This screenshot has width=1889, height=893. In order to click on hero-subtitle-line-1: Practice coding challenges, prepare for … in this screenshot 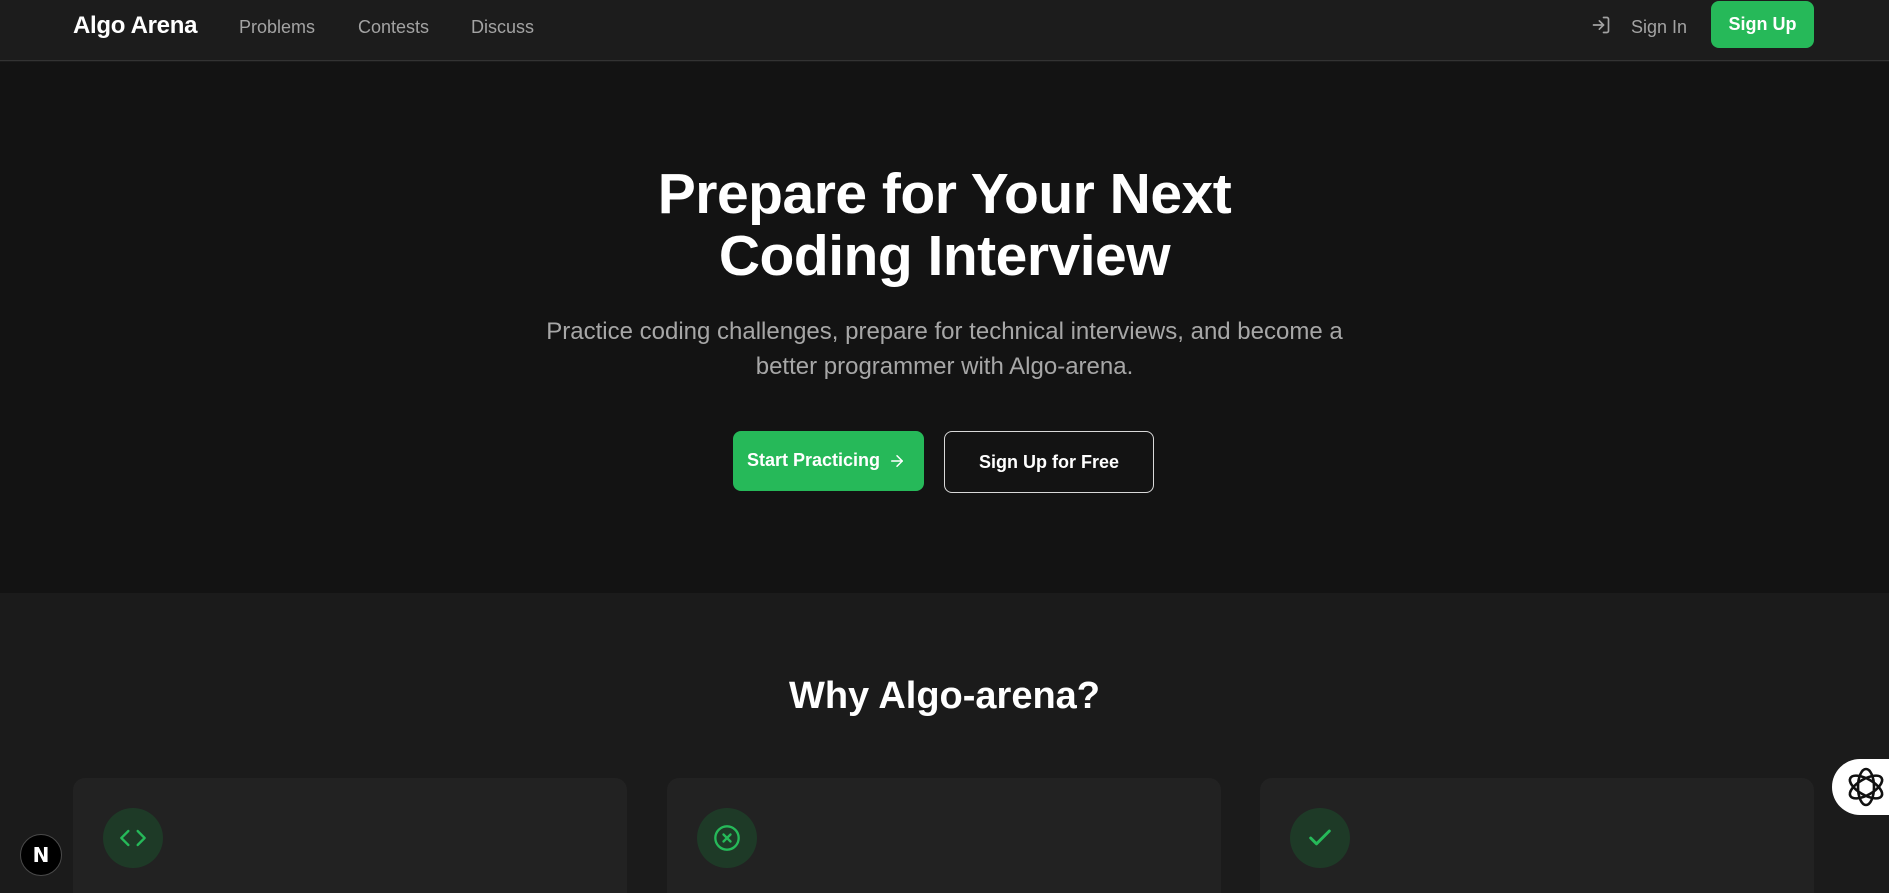, I will do `click(944, 331)`.